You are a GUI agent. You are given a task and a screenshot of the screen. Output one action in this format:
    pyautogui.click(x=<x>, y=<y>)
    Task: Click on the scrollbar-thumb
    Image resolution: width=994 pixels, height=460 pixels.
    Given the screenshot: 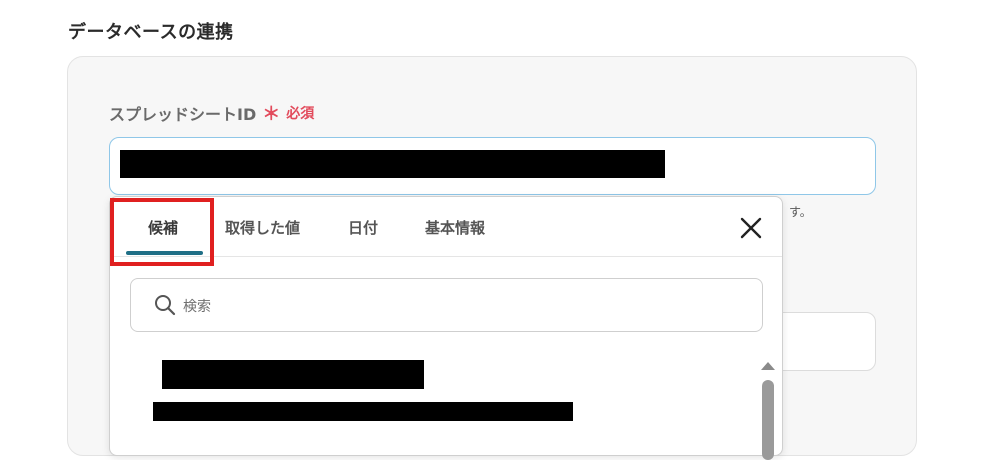 What is the action you would take?
    pyautogui.click(x=768, y=420)
    